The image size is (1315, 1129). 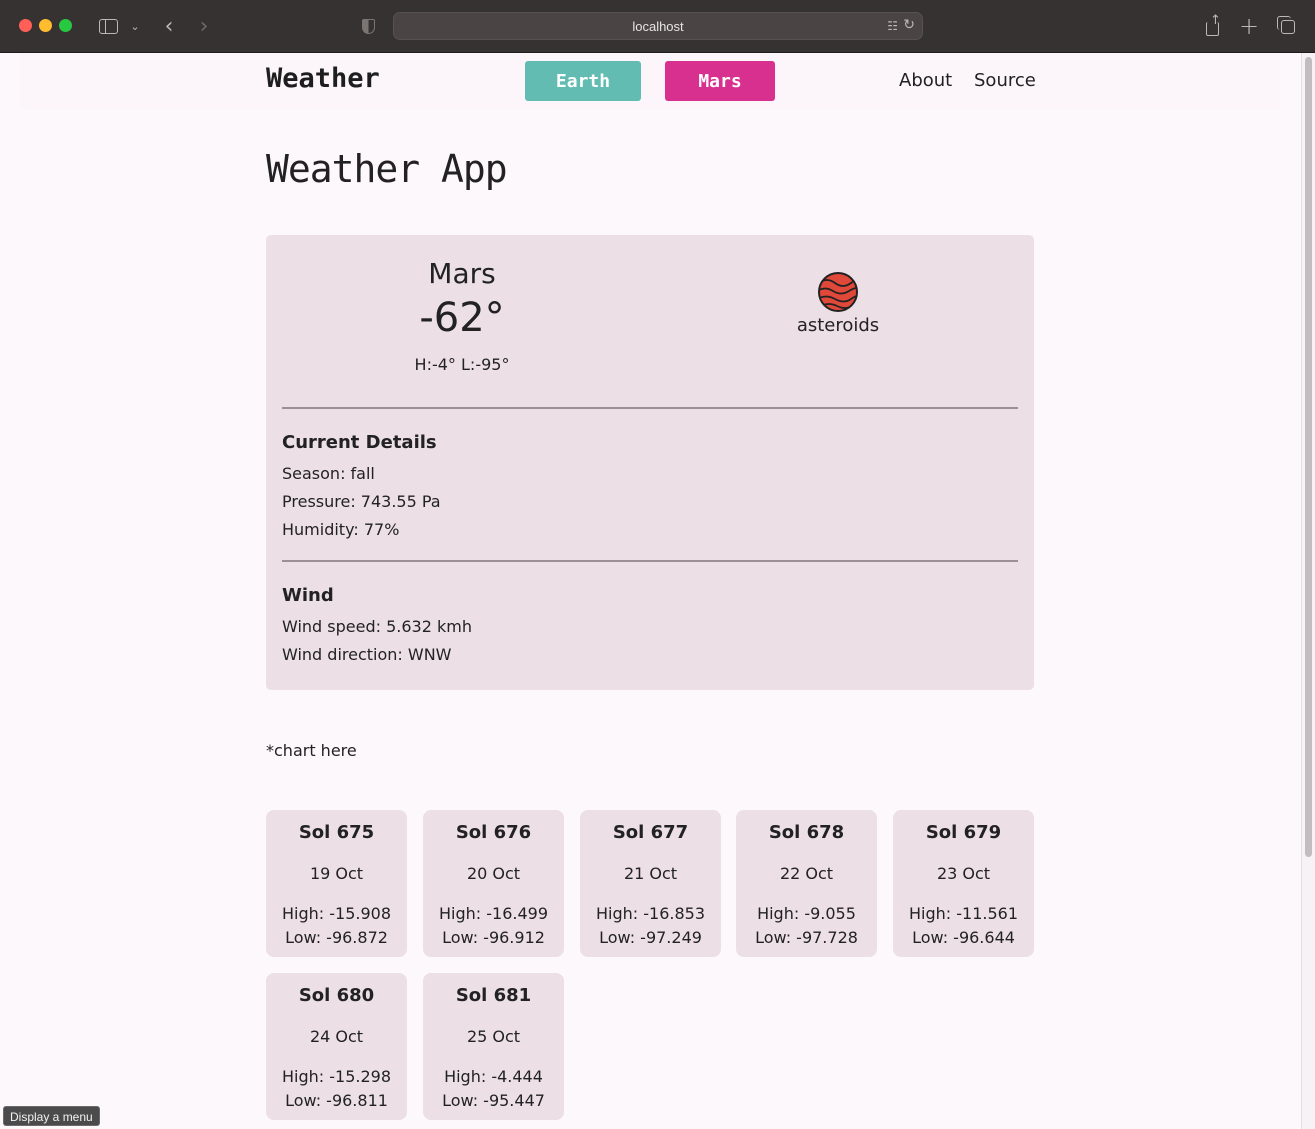 I want to click on address-bar: localhost ☷ ↻, so click(x=658, y=26).